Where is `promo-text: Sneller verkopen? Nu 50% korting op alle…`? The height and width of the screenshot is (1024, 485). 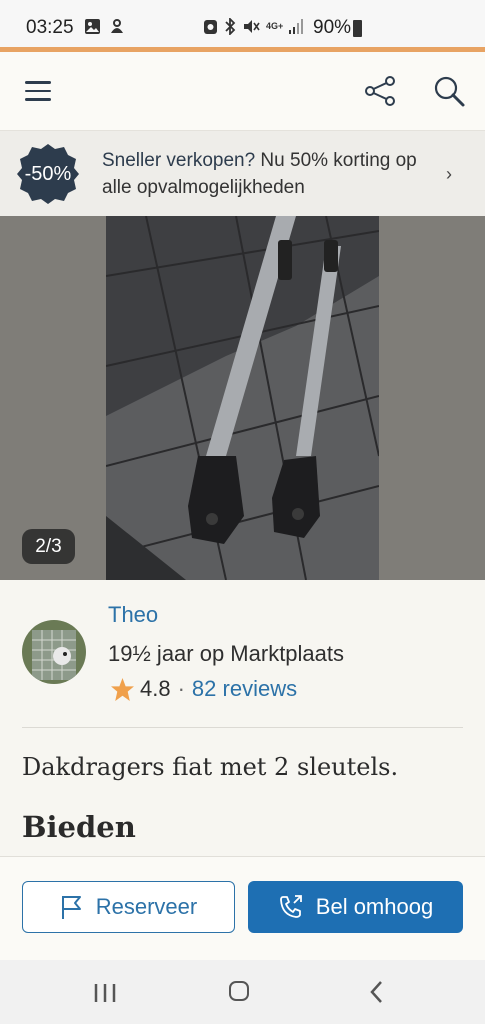
promo-text: Sneller verkopen? Nu 50% korting op alle… is located at coordinates (264, 174).